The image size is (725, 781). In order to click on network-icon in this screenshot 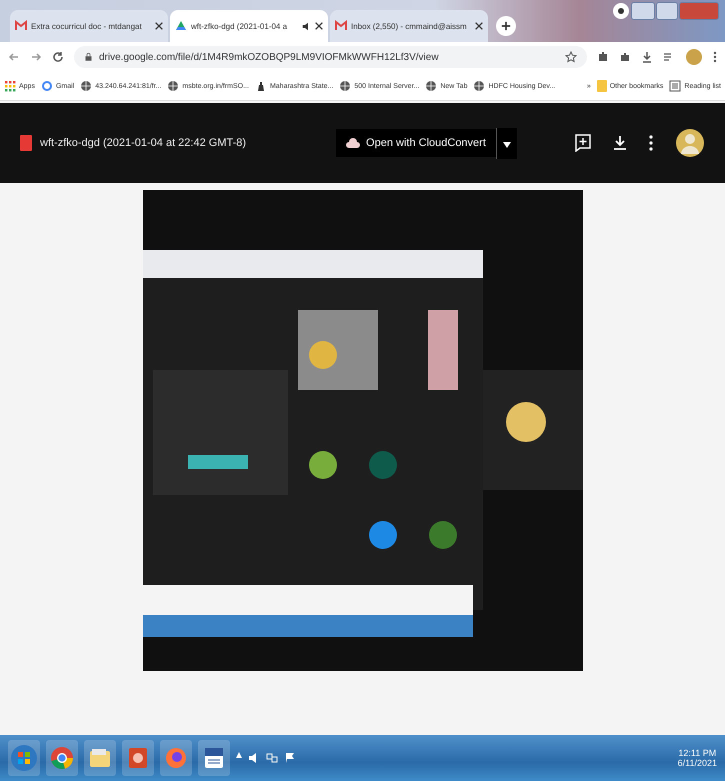, I will do `click(272, 758)`.